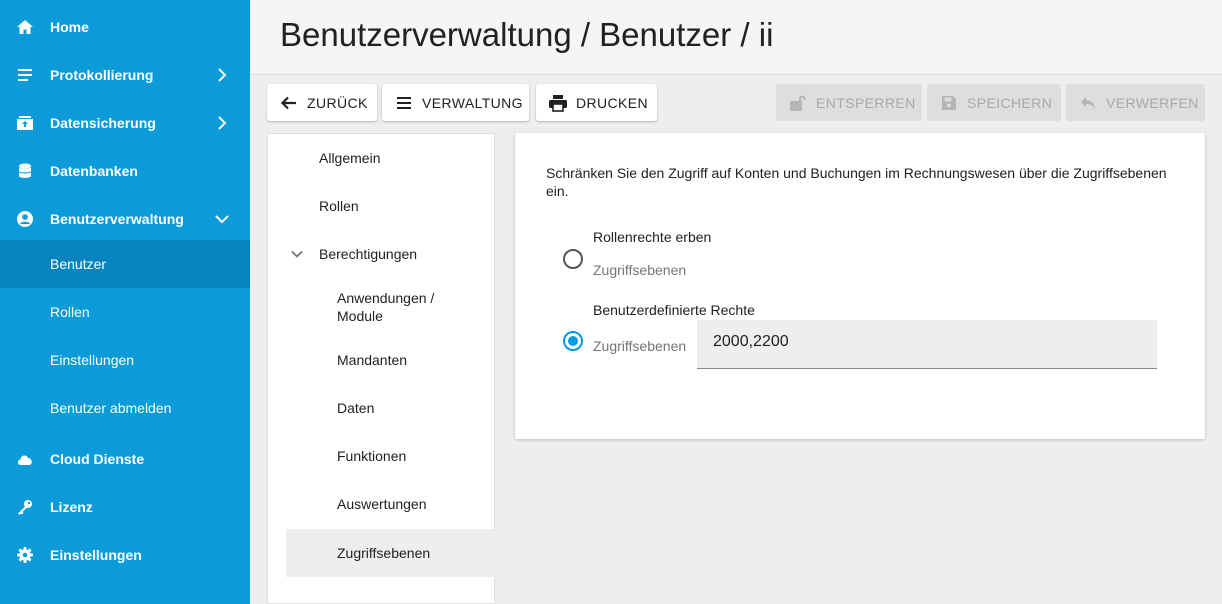 This screenshot has height=604, width=1222. I want to click on back-button: Zurück, so click(322, 102).